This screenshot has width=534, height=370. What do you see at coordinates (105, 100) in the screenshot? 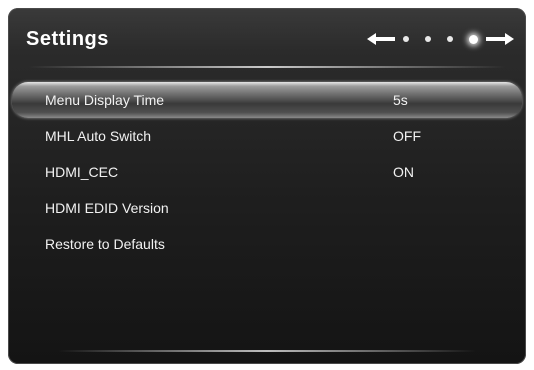
I see `menu-item-label: Menu Display Time` at bounding box center [105, 100].